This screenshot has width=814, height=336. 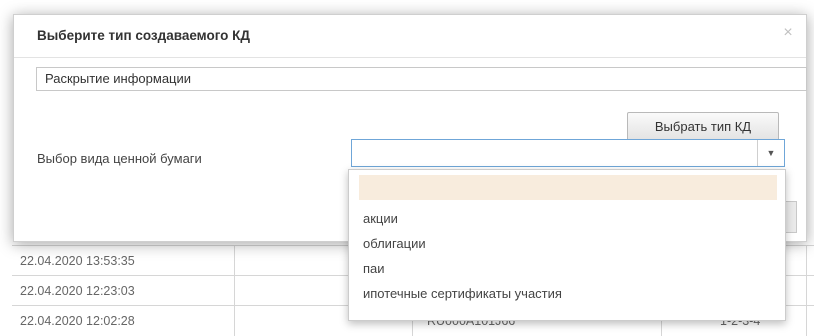 I want to click on dropdown-option-units: паи, so click(x=568, y=268).